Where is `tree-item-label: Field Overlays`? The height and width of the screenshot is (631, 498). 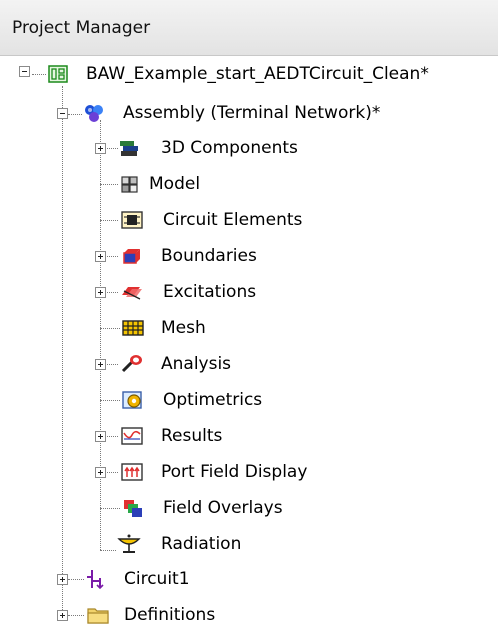
tree-item-label: Field Overlays is located at coordinates (223, 508).